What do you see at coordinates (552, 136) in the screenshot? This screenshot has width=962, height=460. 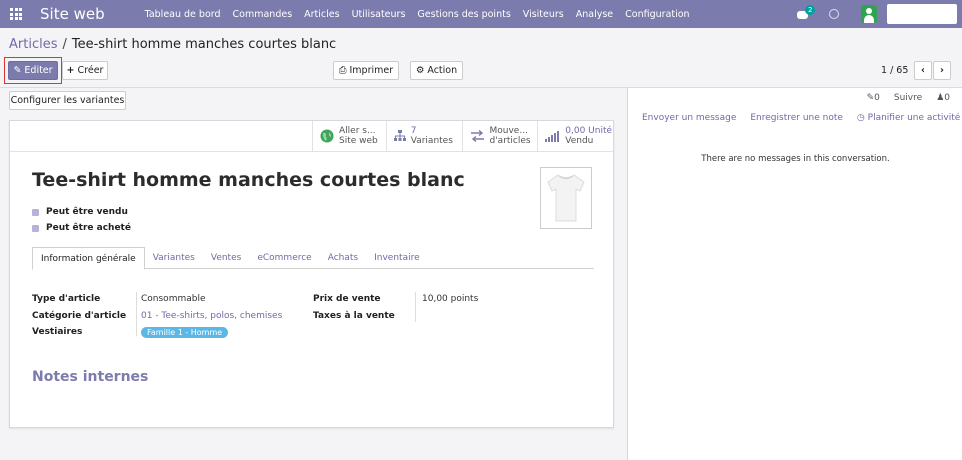 I see `signal-icon` at bounding box center [552, 136].